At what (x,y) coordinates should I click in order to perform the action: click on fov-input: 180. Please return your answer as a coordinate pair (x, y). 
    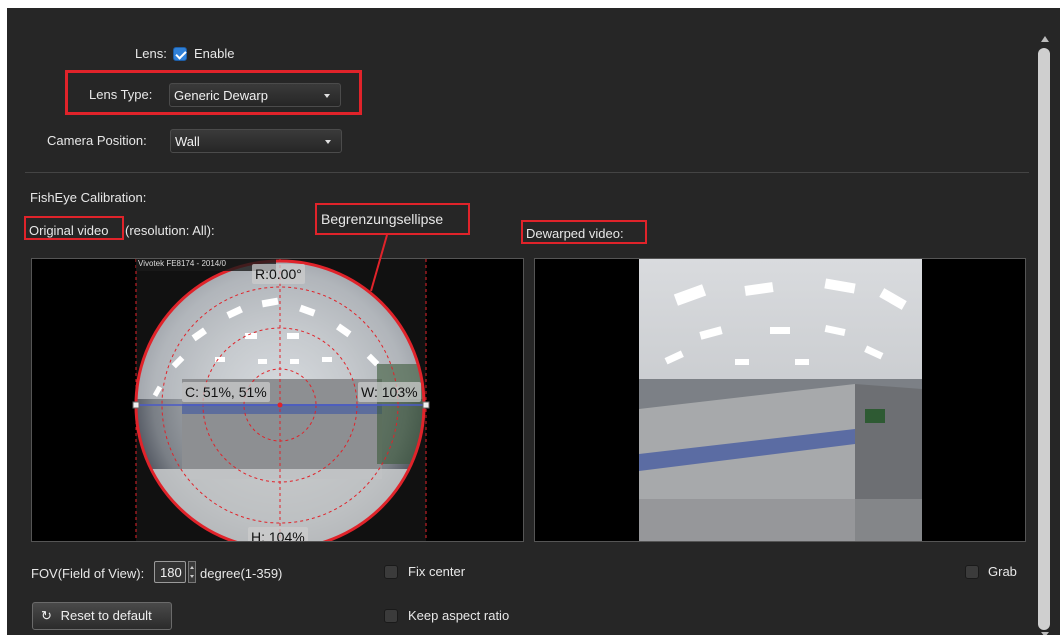
    Looking at the image, I should click on (170, 572).